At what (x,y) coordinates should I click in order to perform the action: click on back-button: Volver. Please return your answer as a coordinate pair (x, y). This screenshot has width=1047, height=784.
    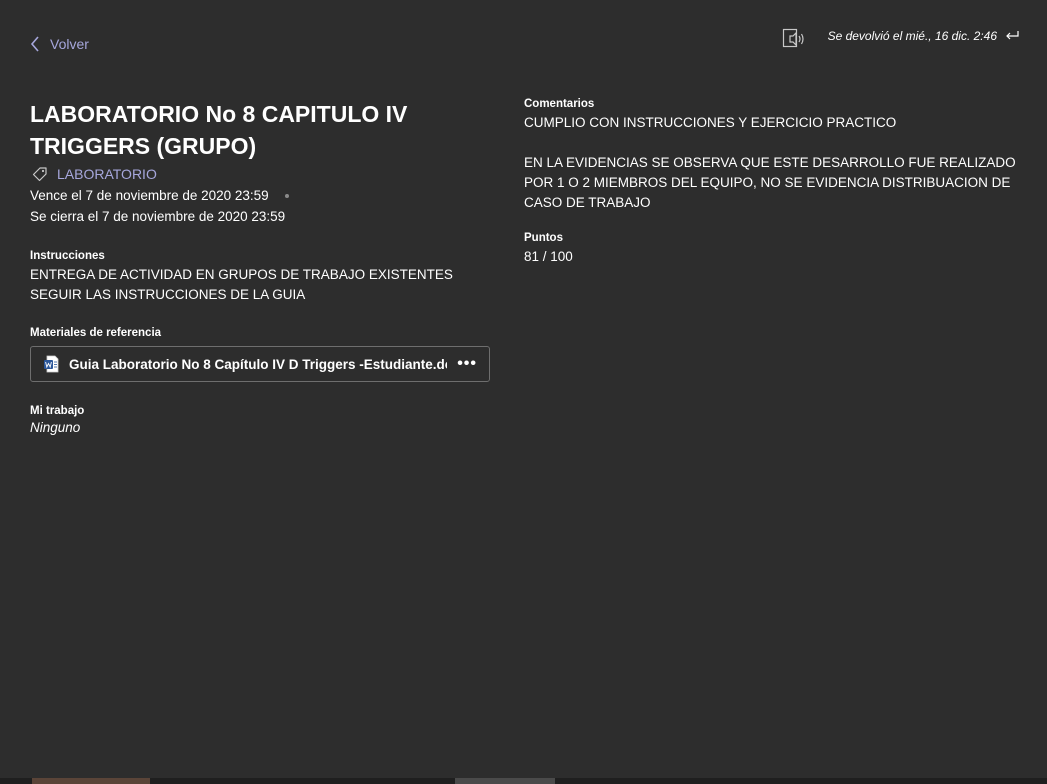
    Looking at the image, I should click on (59, 44).